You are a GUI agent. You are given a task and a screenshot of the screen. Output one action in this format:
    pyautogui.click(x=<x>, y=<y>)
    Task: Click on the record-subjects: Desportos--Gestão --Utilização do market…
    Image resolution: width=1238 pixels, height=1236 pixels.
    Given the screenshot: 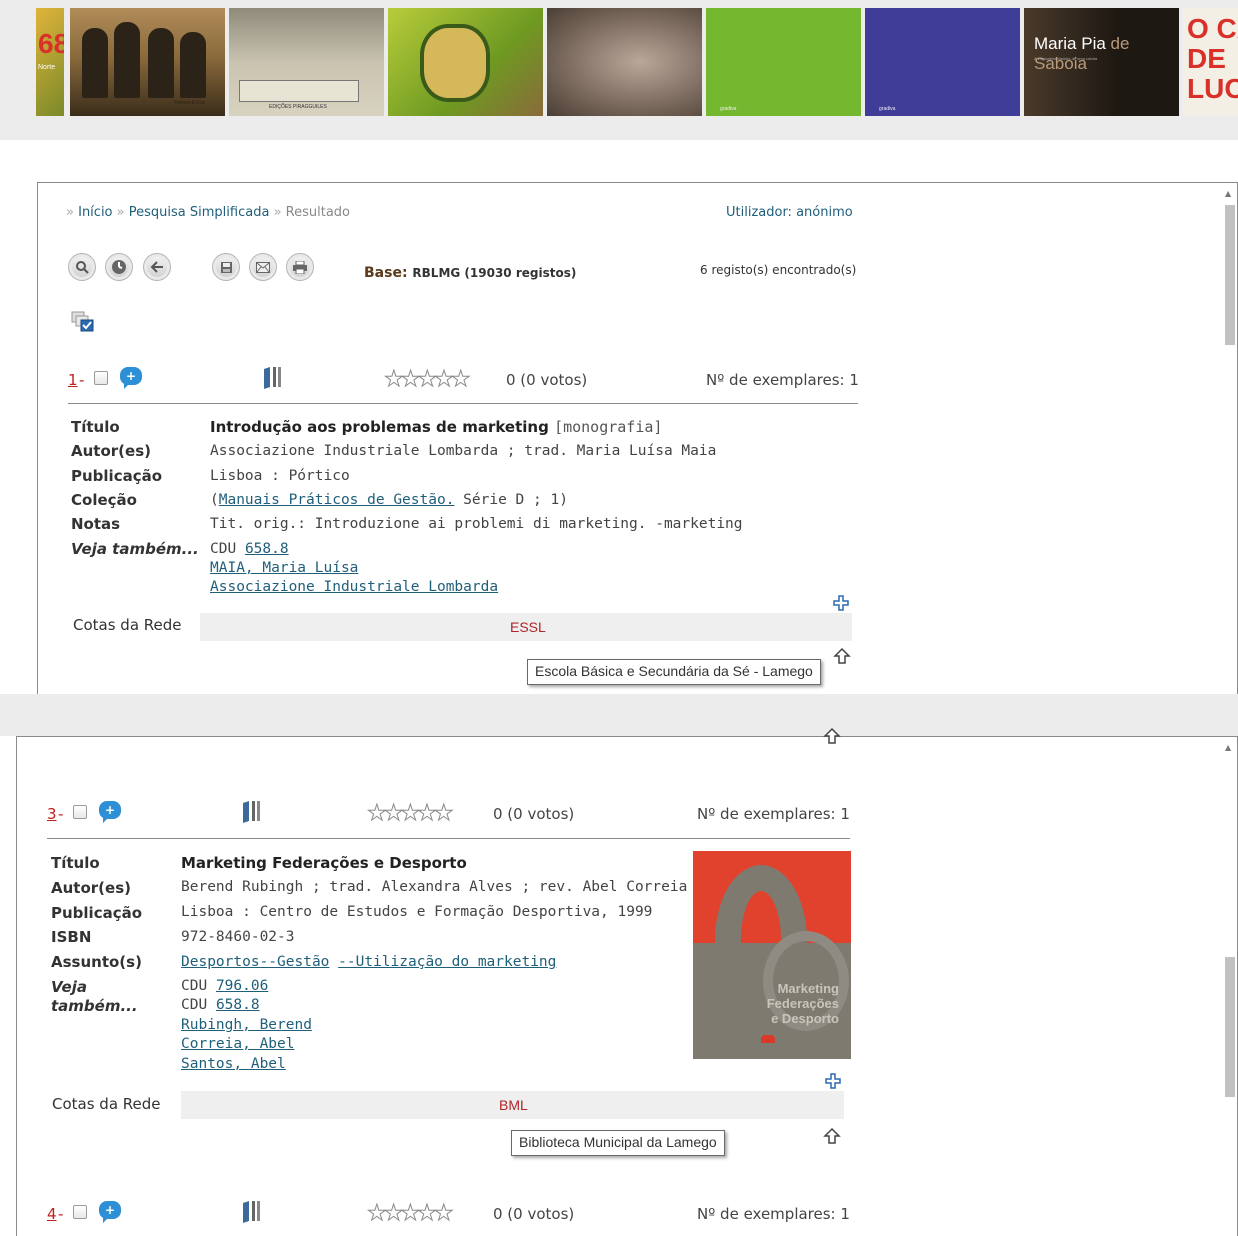 What is the action you would take?
    pyautogui.click(x=368, y=962)
    